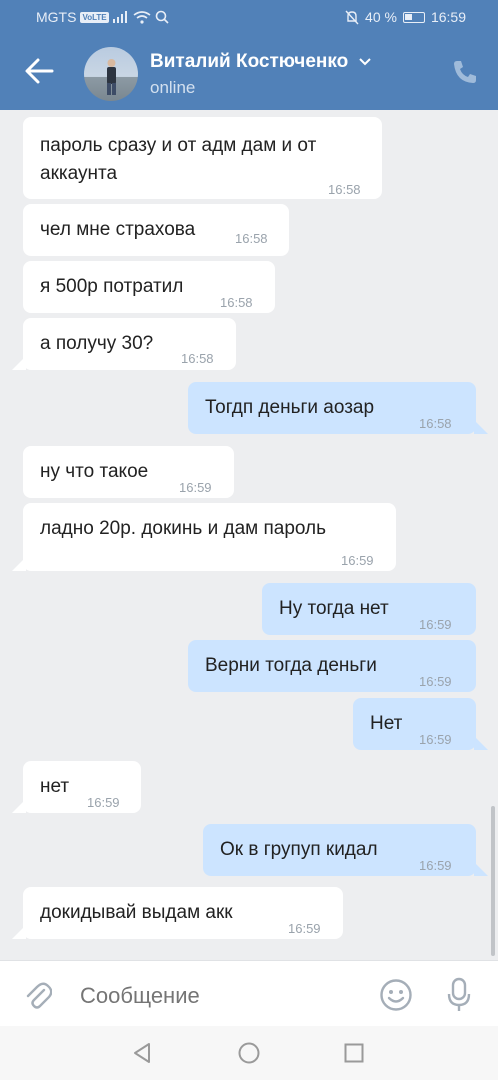  I want to click on incoming-message: ладно 20р. докинь и дам пароль 16:59, so click(209, 537).